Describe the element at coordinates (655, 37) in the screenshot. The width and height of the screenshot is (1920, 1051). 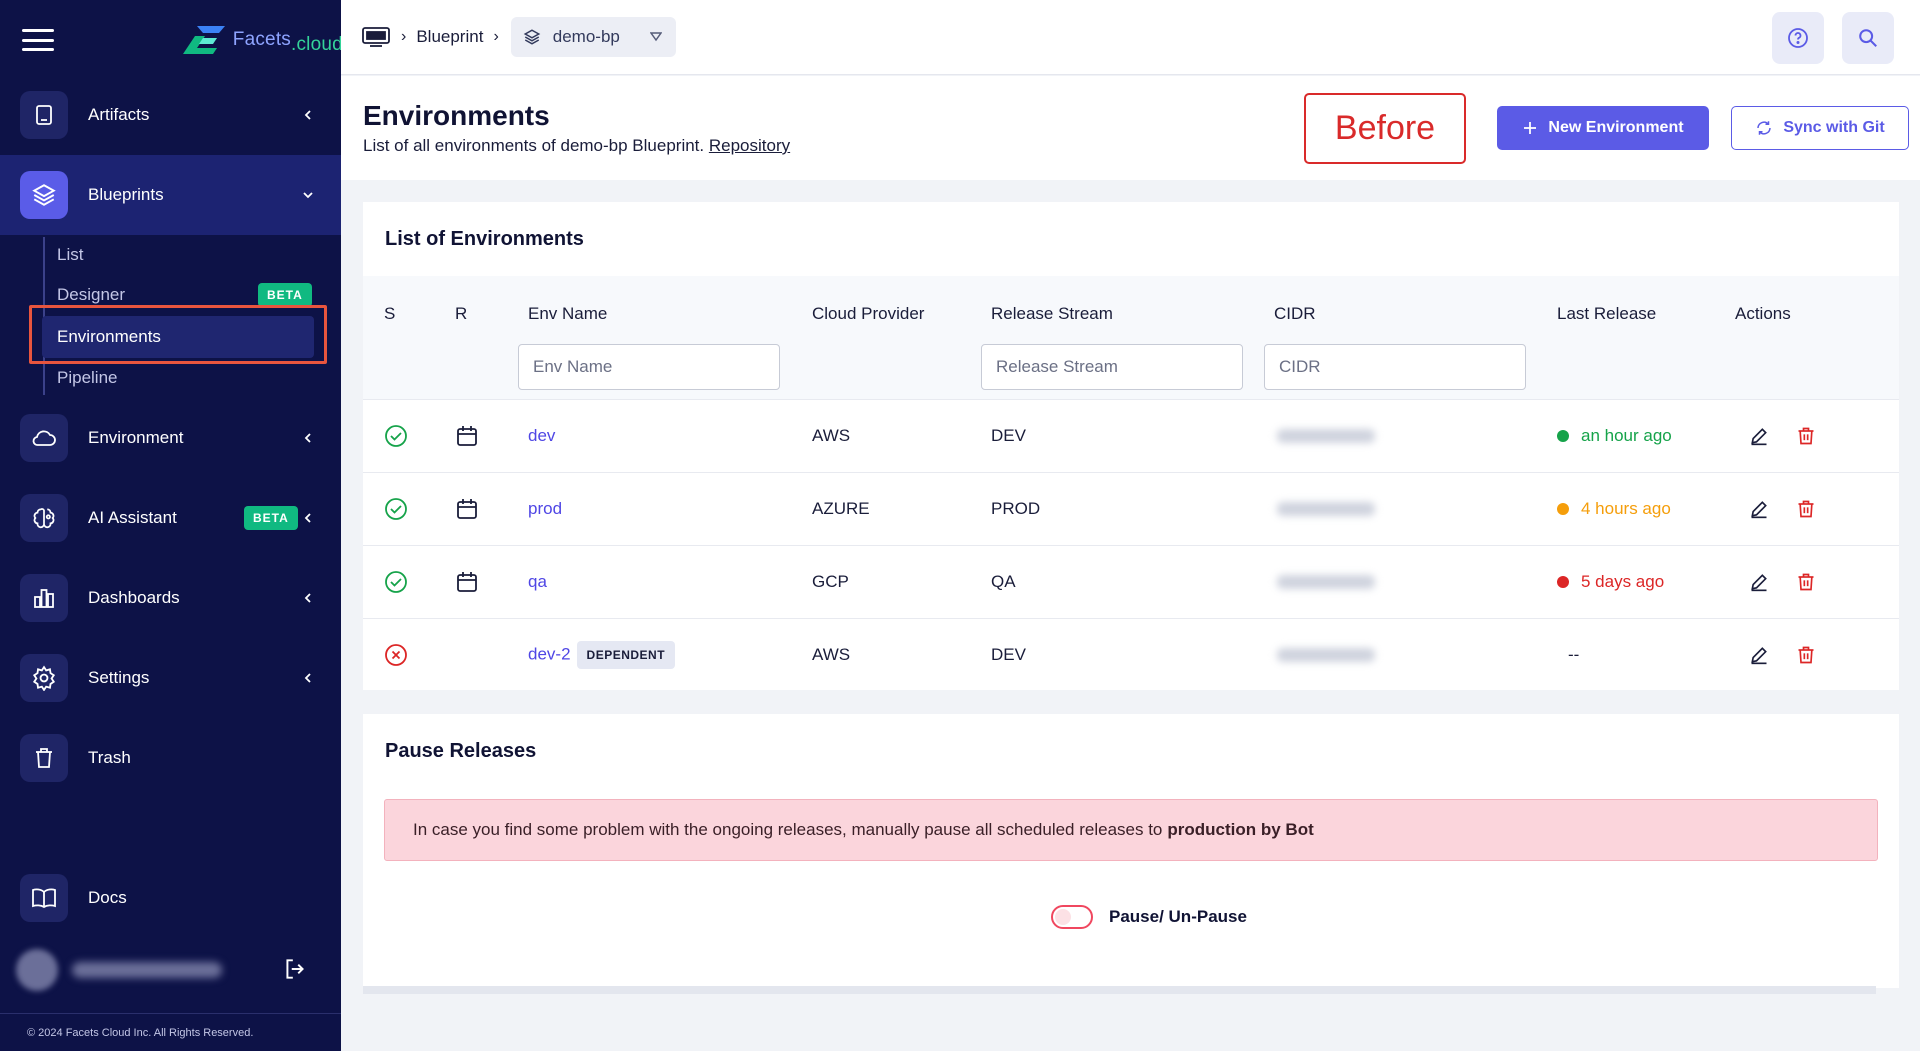
I see `caret-down-icon` at that location.